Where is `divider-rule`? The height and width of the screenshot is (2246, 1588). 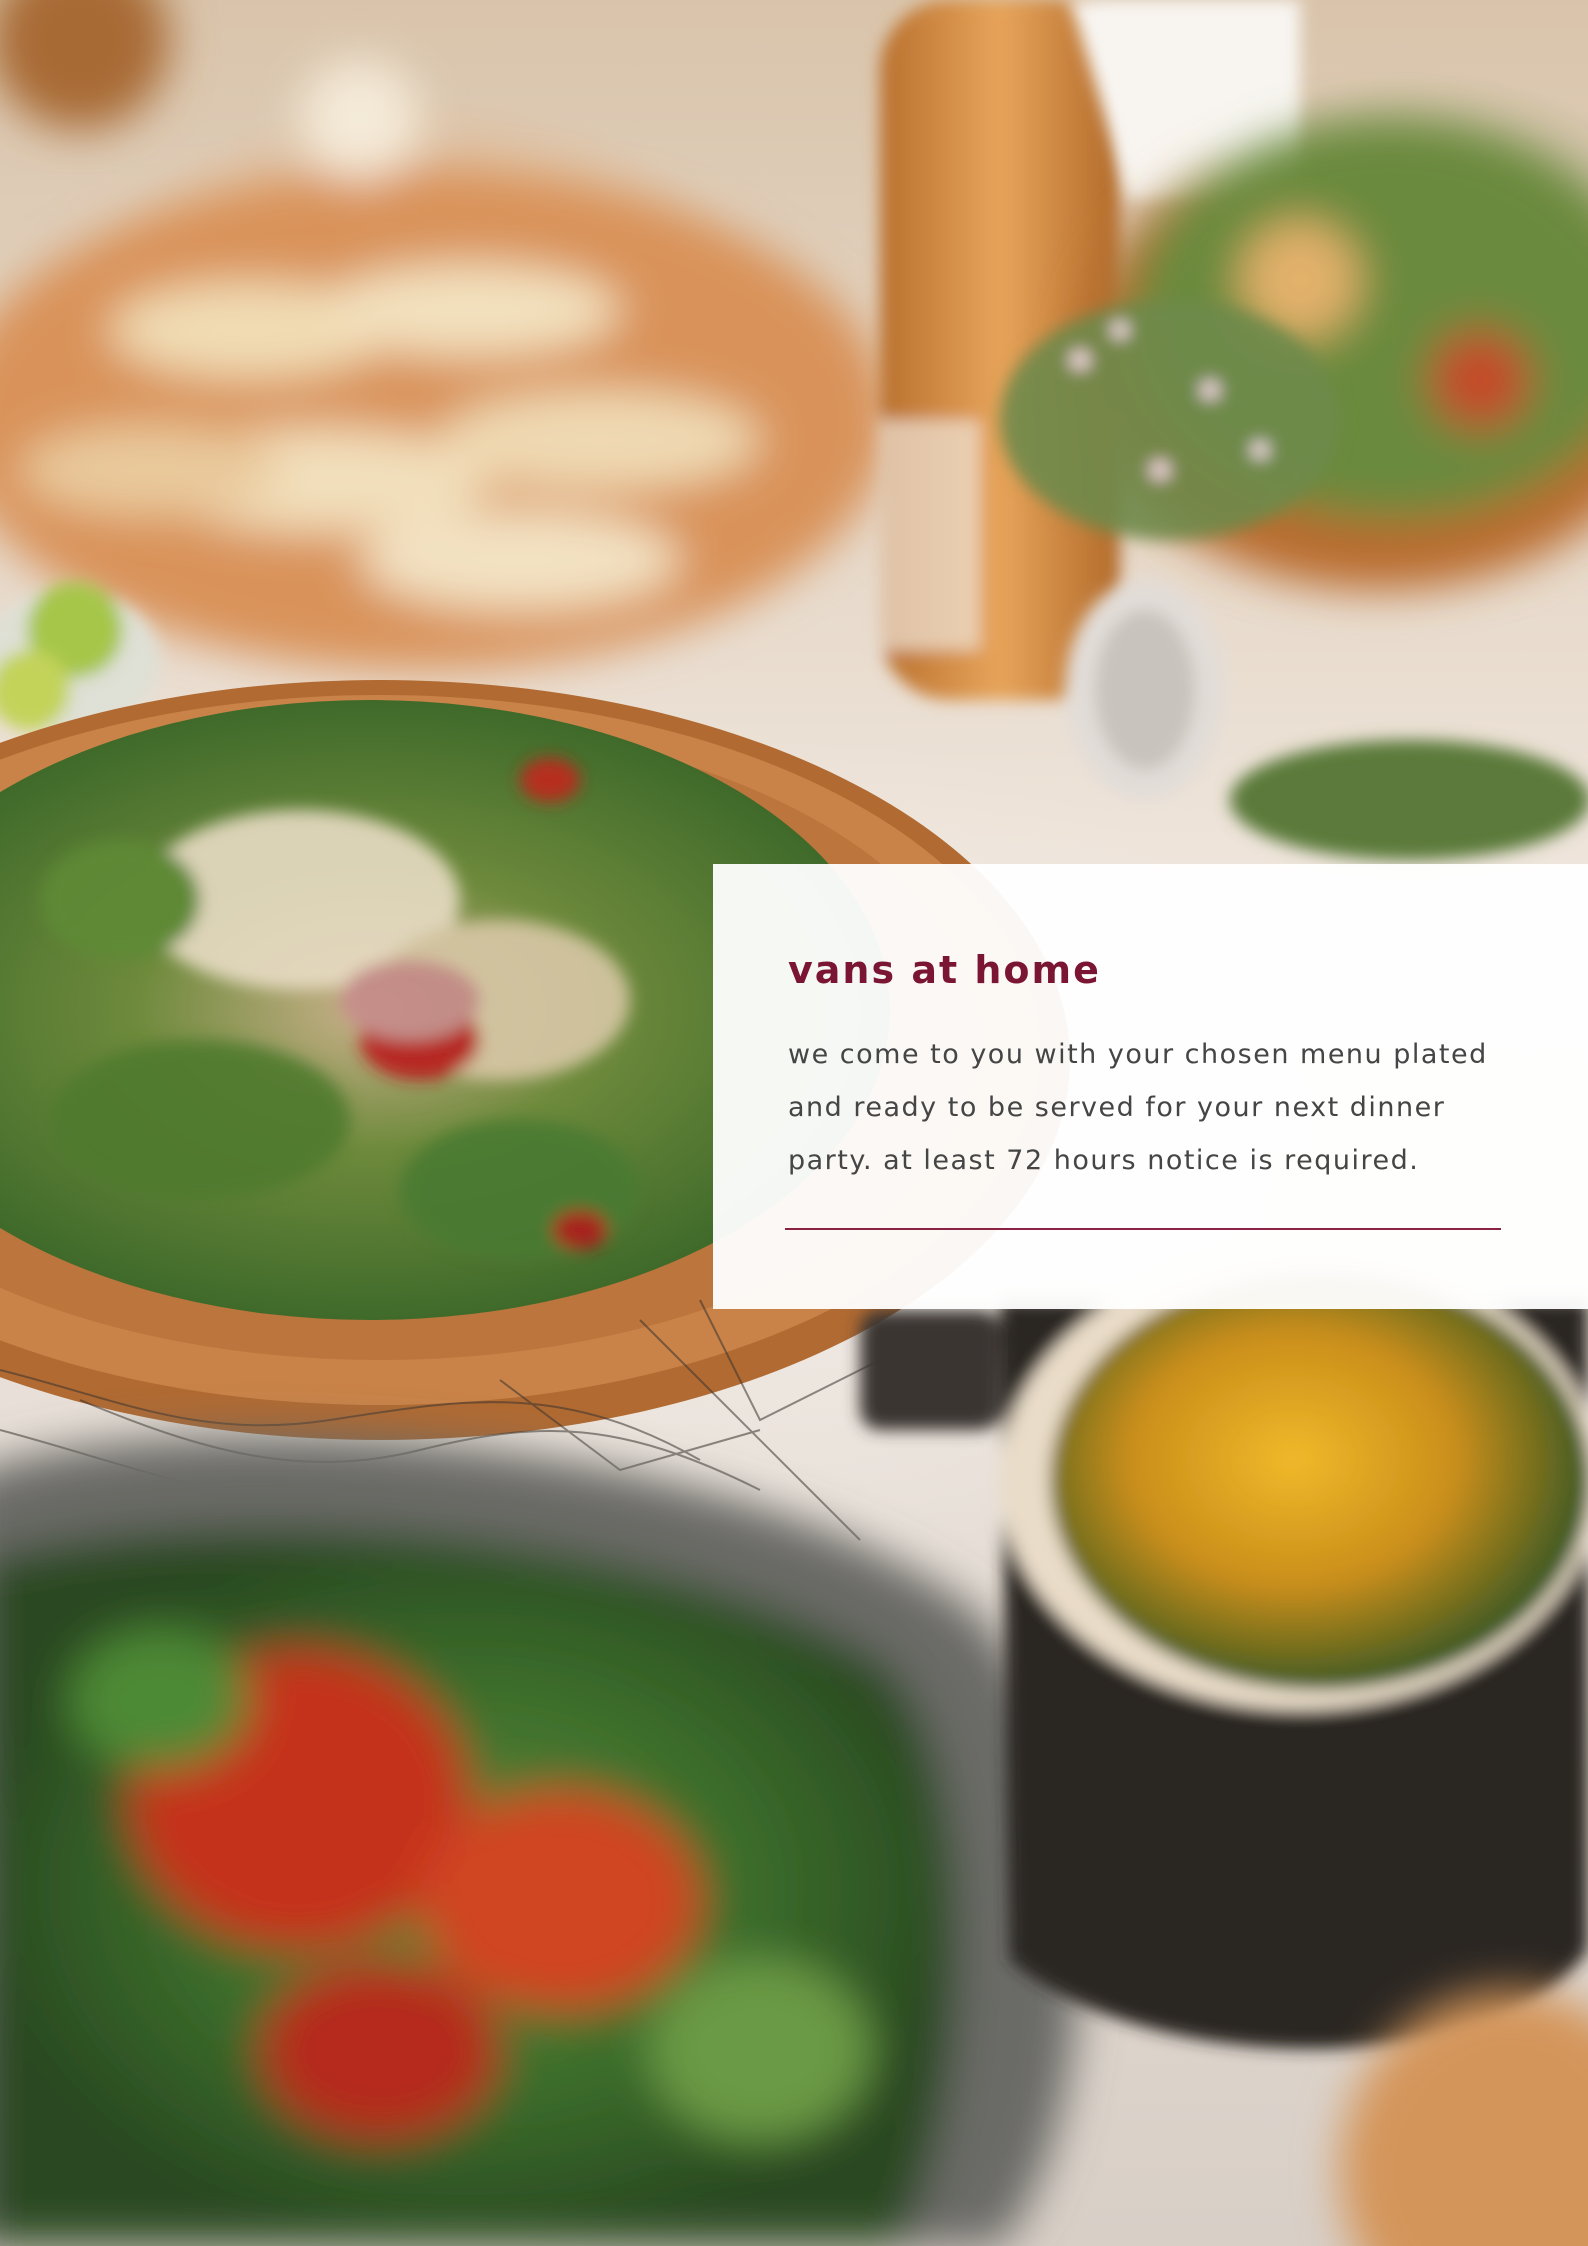
divider-rule is located at coordinates (1143, 1229).